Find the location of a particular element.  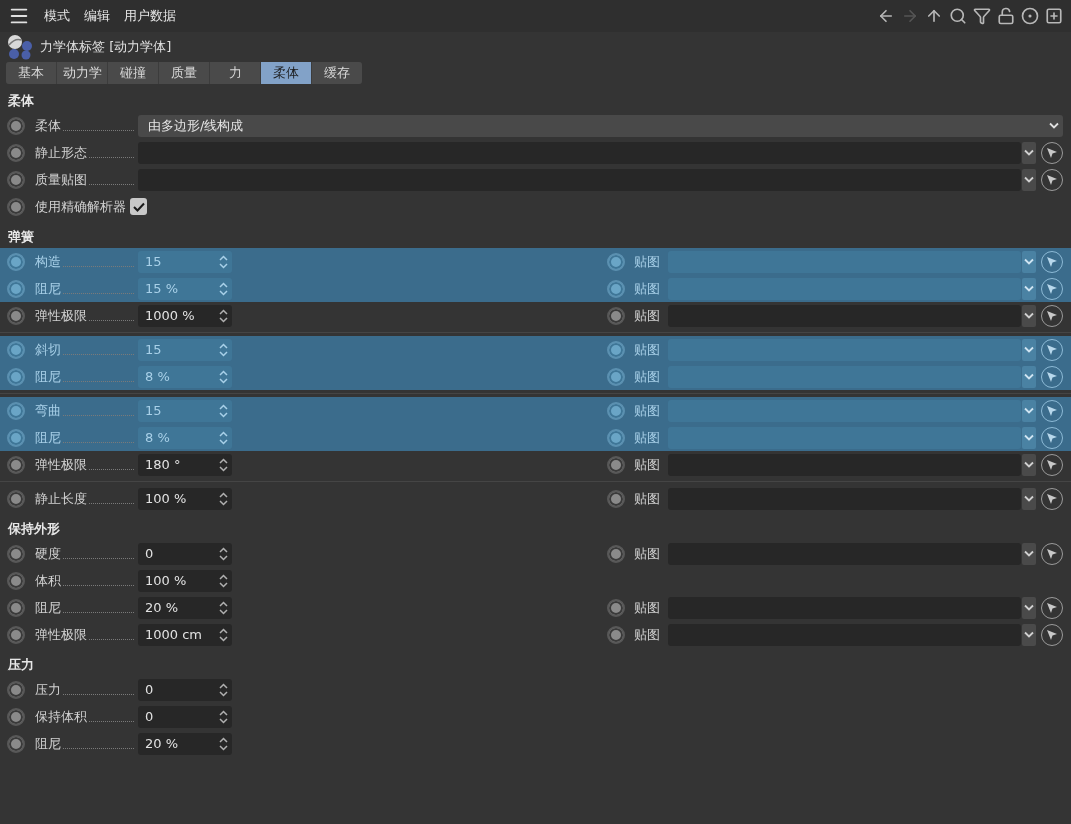

add-icon is located at coordinates (1054, 16).